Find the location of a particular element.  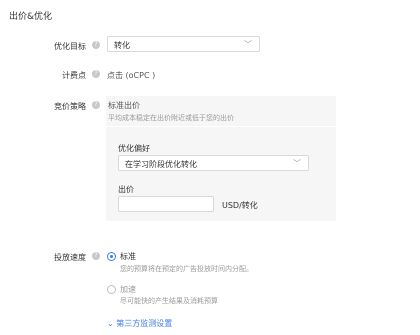

double-chevron-down-icon: ⌄ is located at coordinates (110, 323).